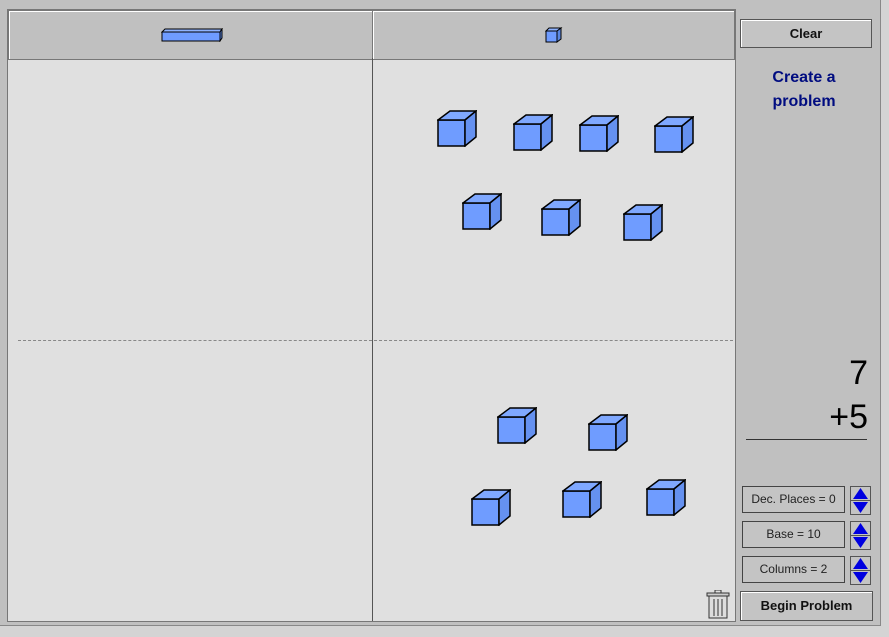 The width and height of the screenshot is (889, 637). I want to click on problem-top-number: 7, so click(858, 373).